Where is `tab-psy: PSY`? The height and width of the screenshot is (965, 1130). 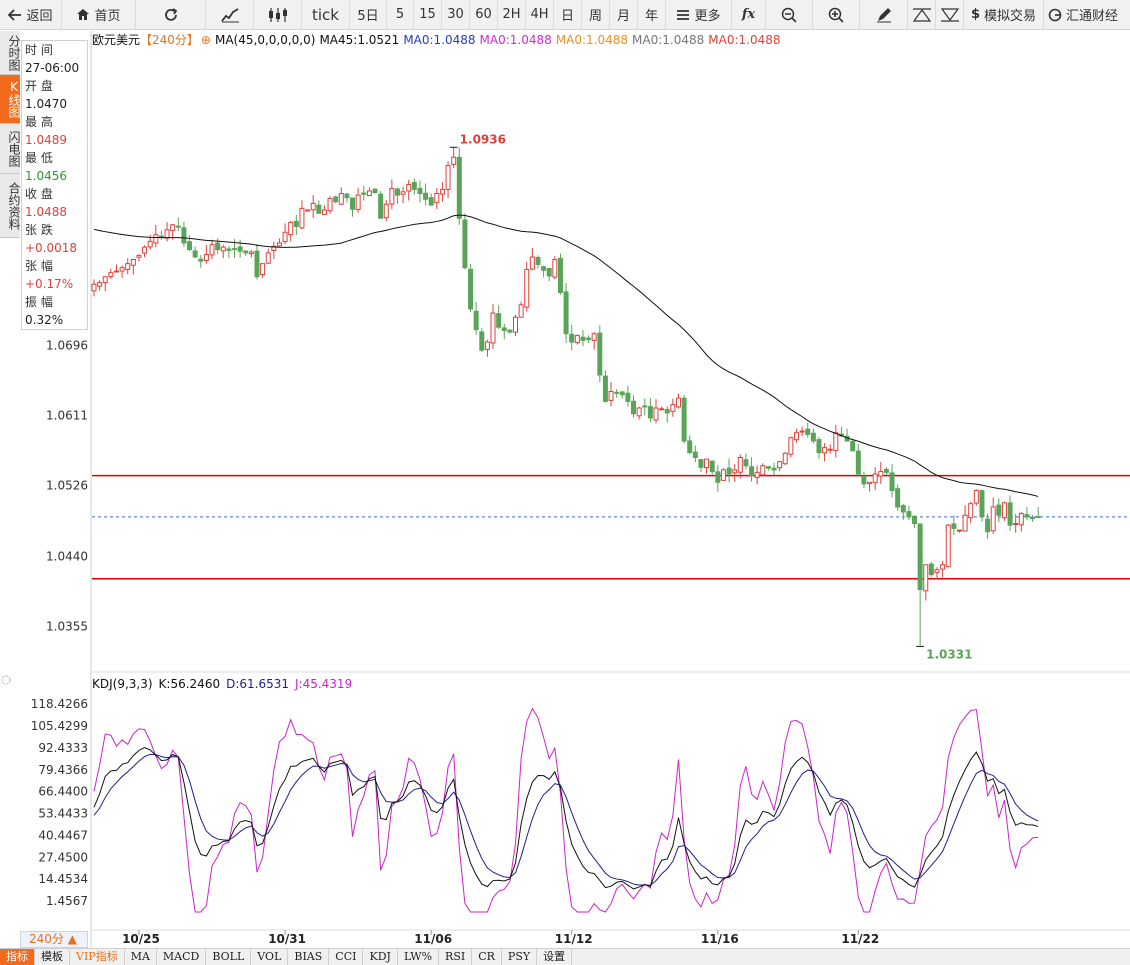 tab-psy: PSY is located at coordinates (520, 957).